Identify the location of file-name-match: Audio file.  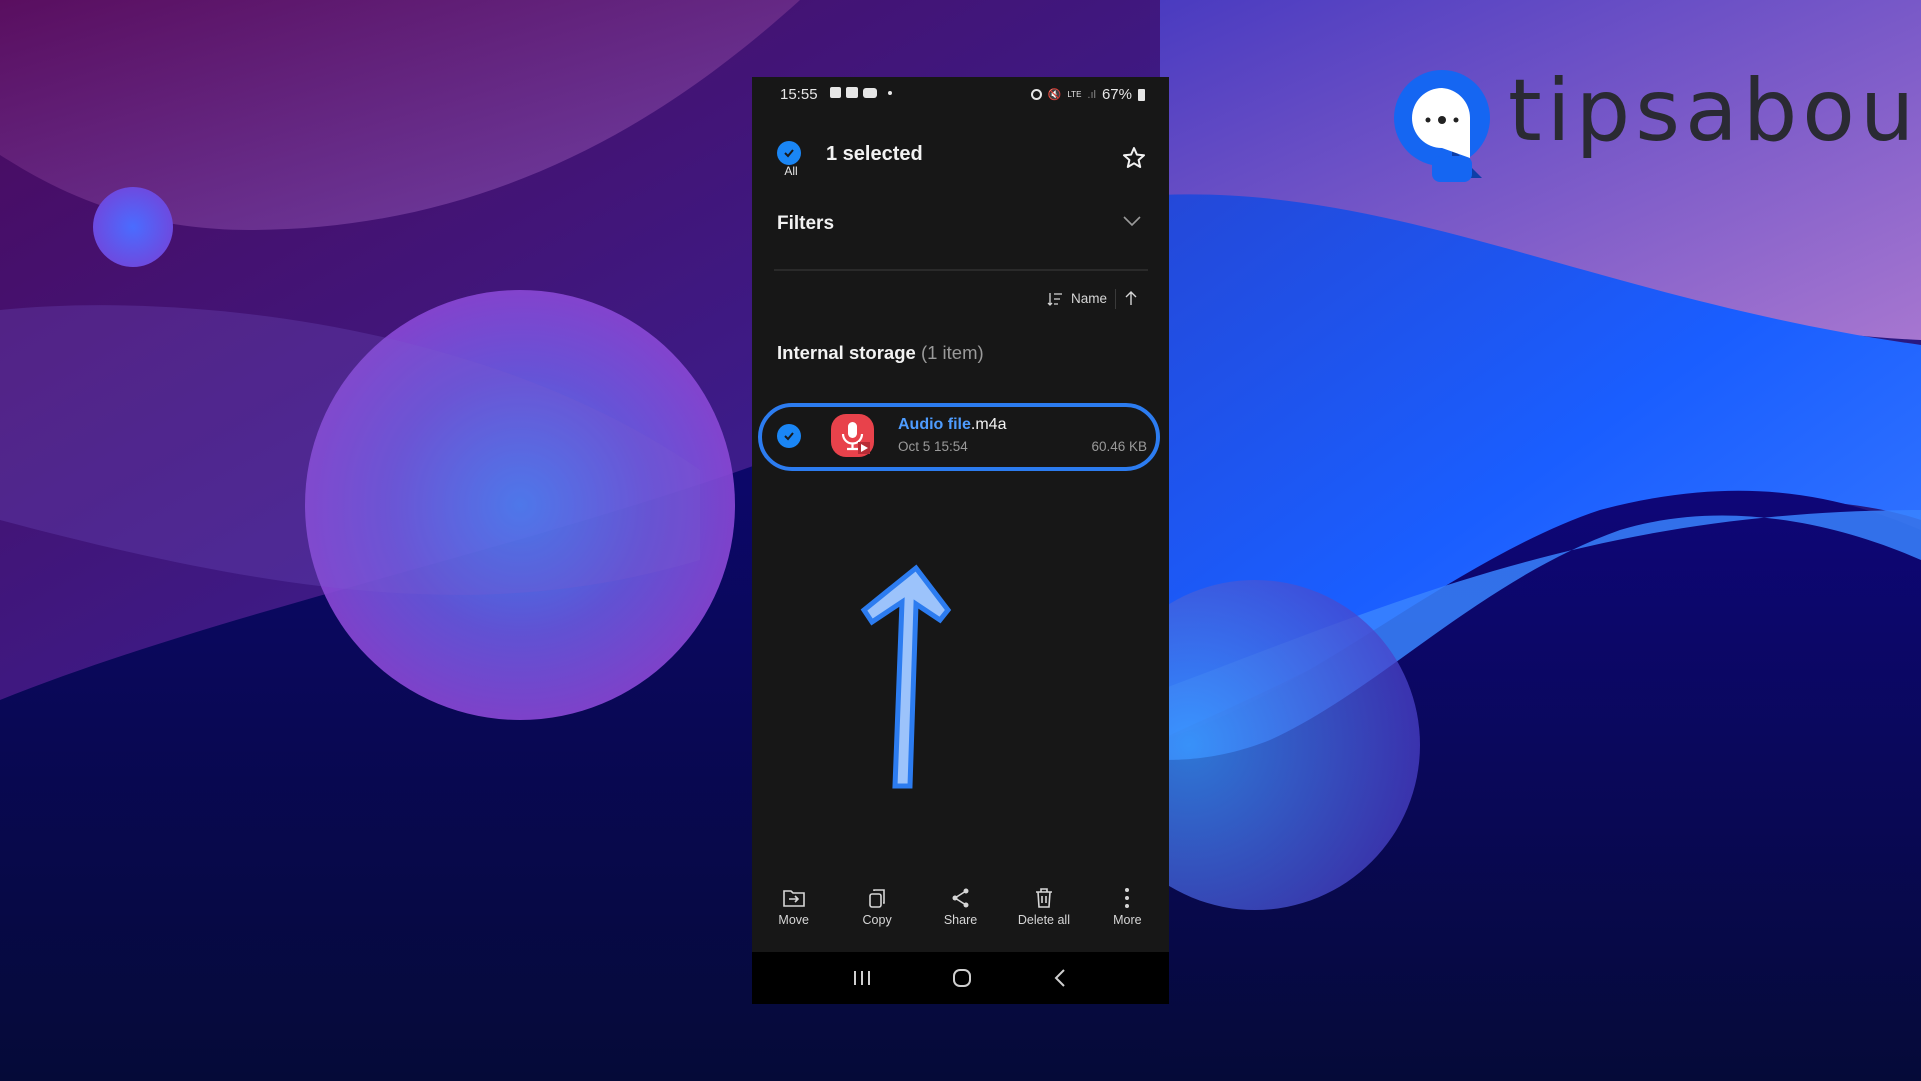
(934, 424).